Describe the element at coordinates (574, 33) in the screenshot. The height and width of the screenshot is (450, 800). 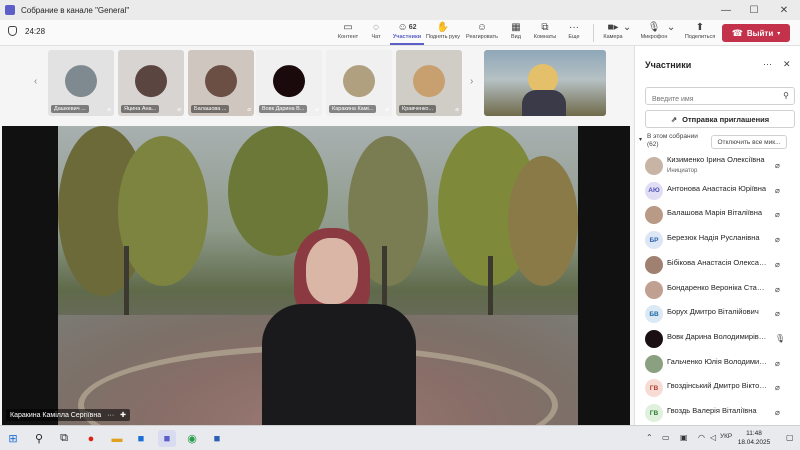
I see `more-button: ··· Еще` at that location.